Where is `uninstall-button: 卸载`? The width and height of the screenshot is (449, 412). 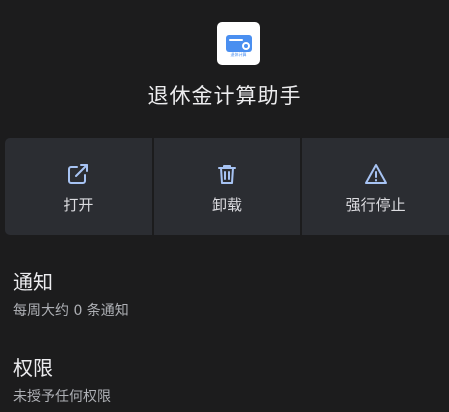
uninstall-button: 卸载 is located at coordinates (227, 186).